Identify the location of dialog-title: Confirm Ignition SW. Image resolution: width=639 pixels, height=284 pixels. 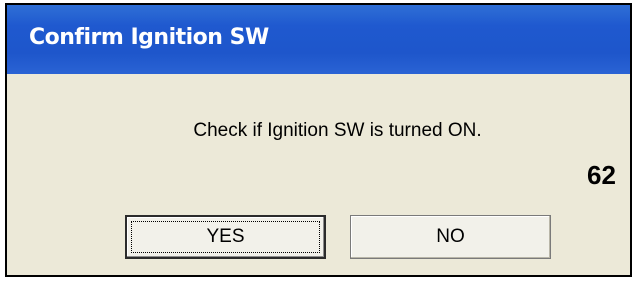
(149, 37).